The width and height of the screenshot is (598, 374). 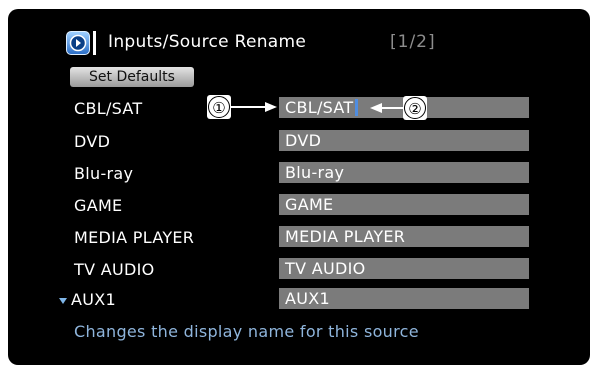 I want to click on set-defaults-button: Set Defaults, so click(x=132, y=77).